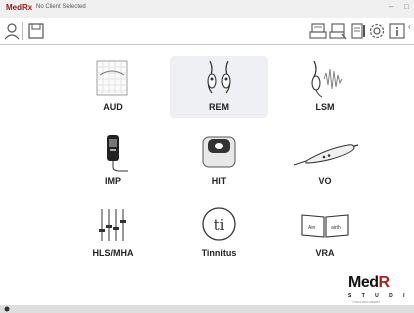  I want to click on minimize-button: –, so click(391, 6).